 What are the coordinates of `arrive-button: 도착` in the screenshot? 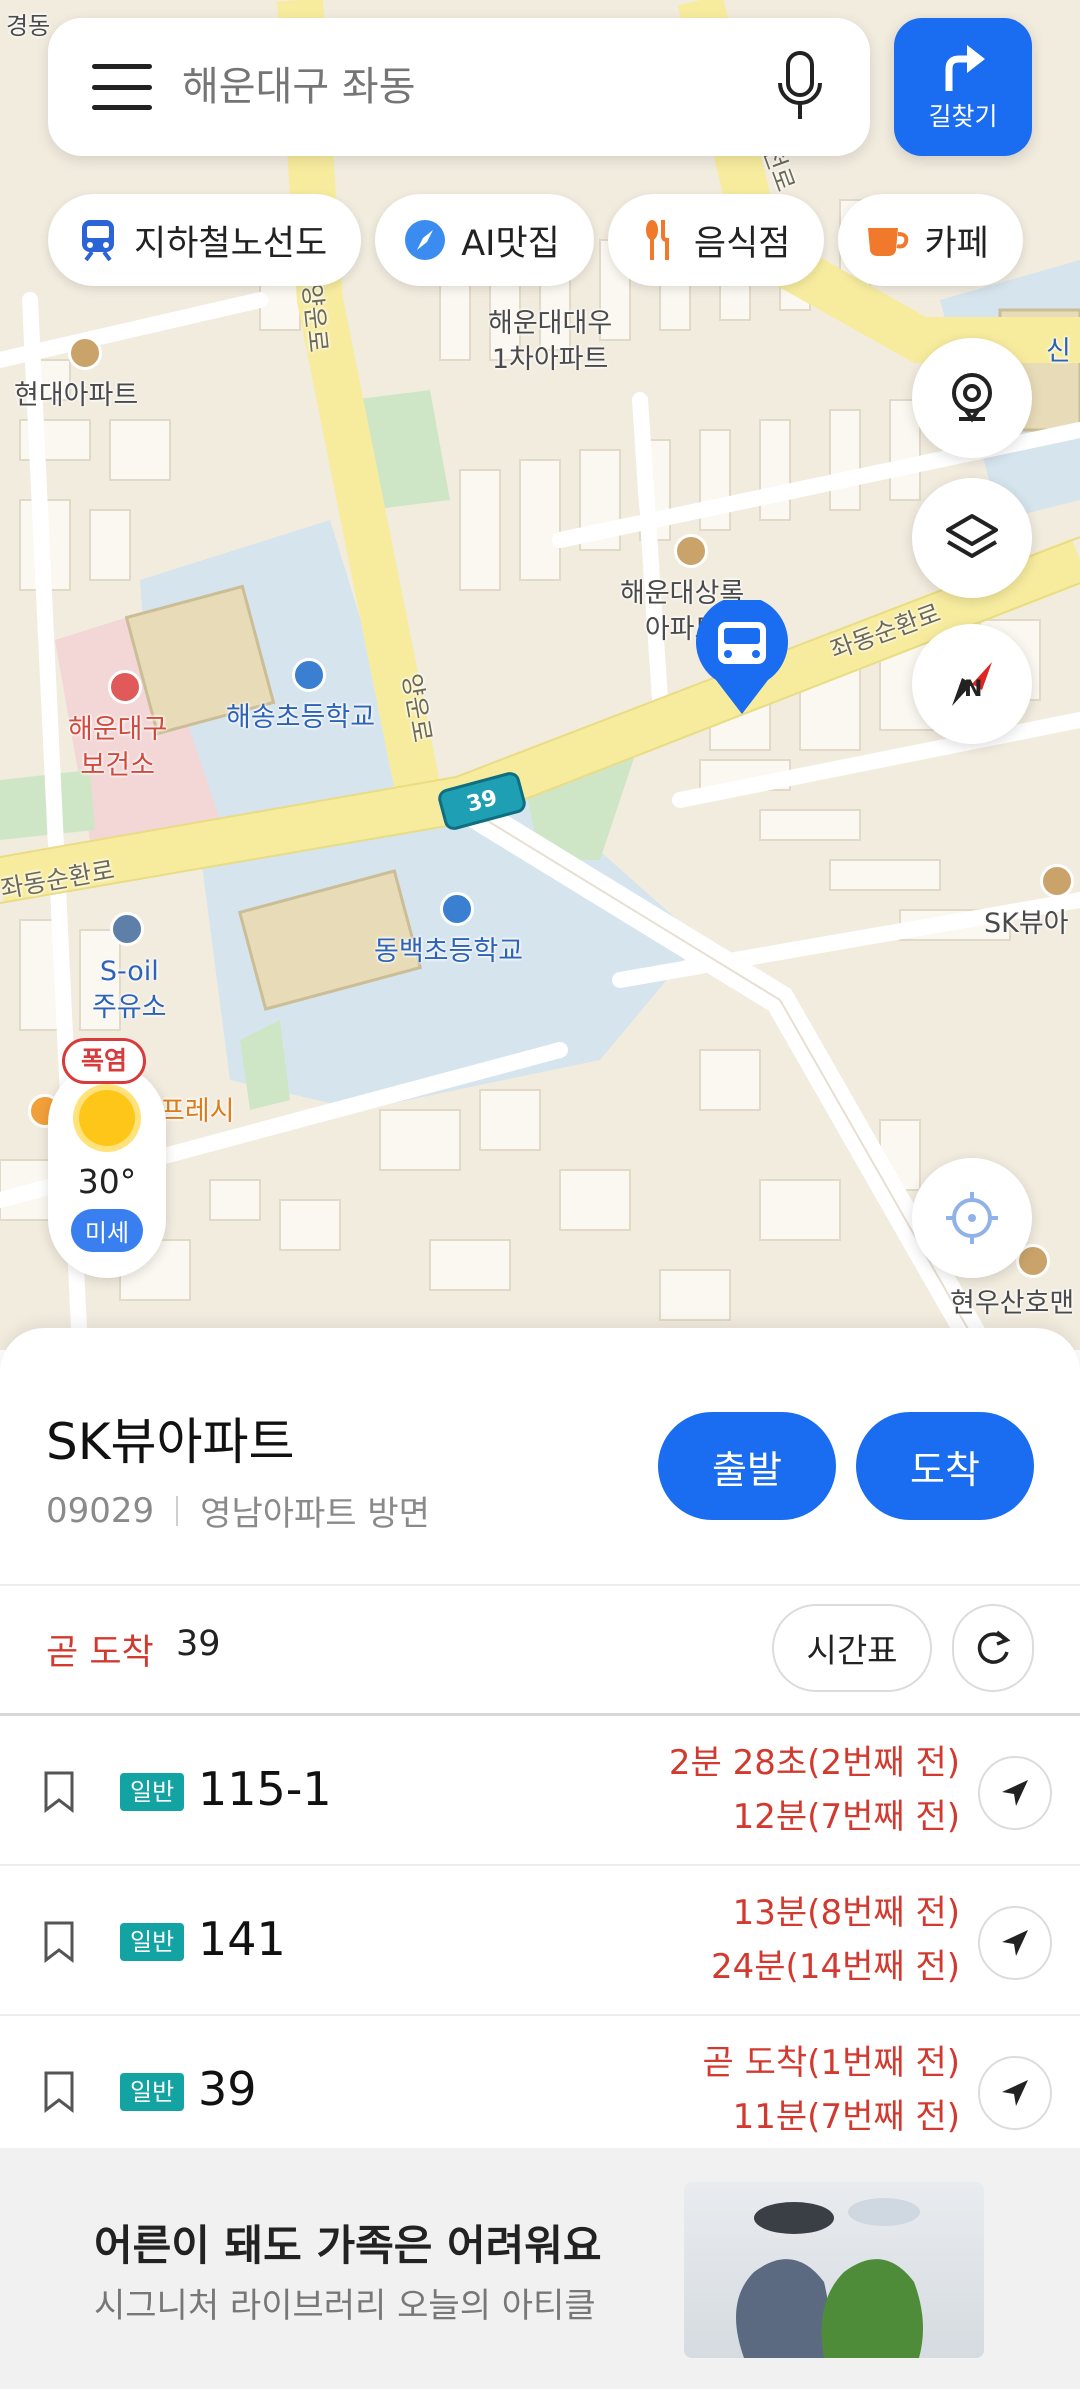 It's located at (945, 1466).